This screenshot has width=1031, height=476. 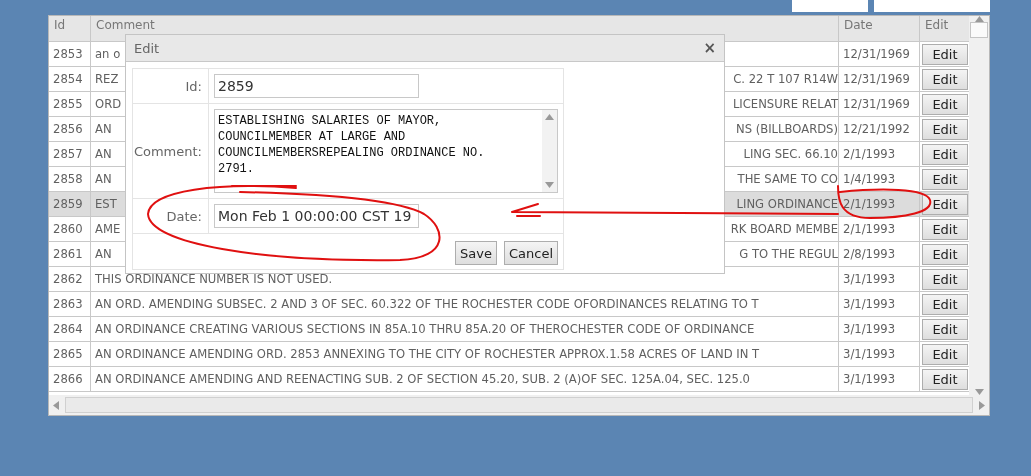 What do you see at coordinates (70, 379) in the screenshot?
I see `id-cell: 2866` at bounding box center [70, 379].